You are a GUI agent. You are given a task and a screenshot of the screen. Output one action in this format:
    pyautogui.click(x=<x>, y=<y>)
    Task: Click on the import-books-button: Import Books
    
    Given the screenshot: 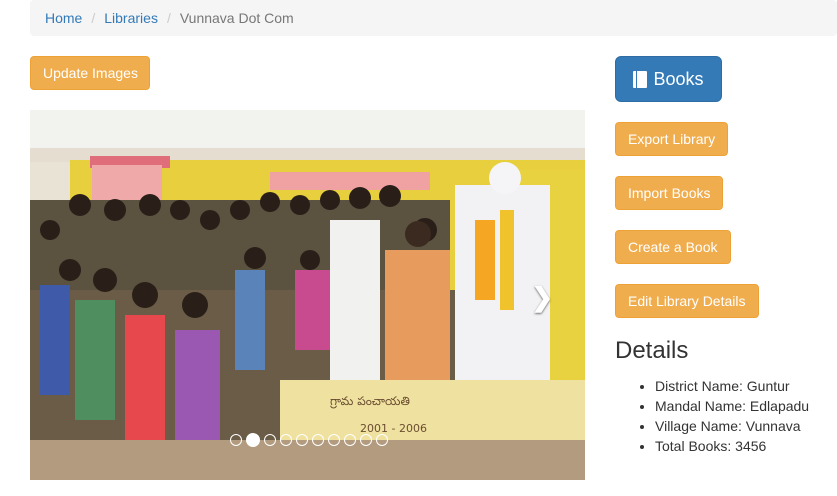 What is the action you would take?
    pyautogui.click(x=669, y=193)
    